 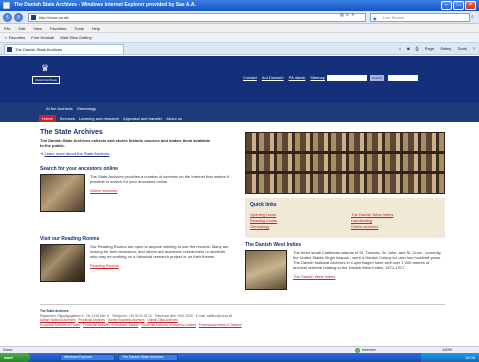 What do you see at coordinates (429, 49) in the screenshot?
I see `page-menu: Page` at bounding box center [429, 49].